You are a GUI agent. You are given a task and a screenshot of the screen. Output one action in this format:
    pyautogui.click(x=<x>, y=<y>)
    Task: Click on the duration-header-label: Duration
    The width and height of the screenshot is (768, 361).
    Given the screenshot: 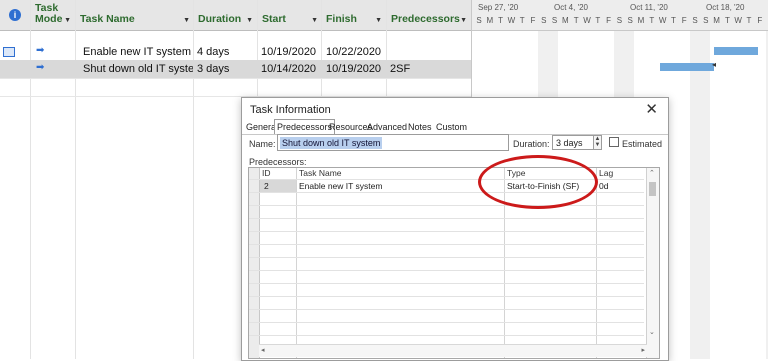 What is the action you would take?
    pyautogui.click(x=220, y=19)
    